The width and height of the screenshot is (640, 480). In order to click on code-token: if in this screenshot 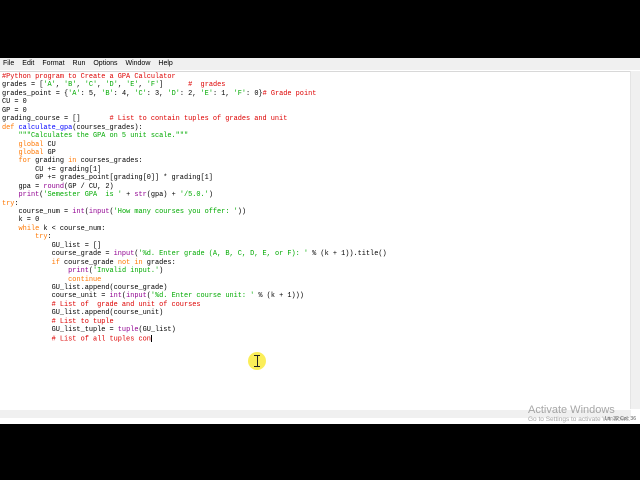, I will do `click(55, 262)`.